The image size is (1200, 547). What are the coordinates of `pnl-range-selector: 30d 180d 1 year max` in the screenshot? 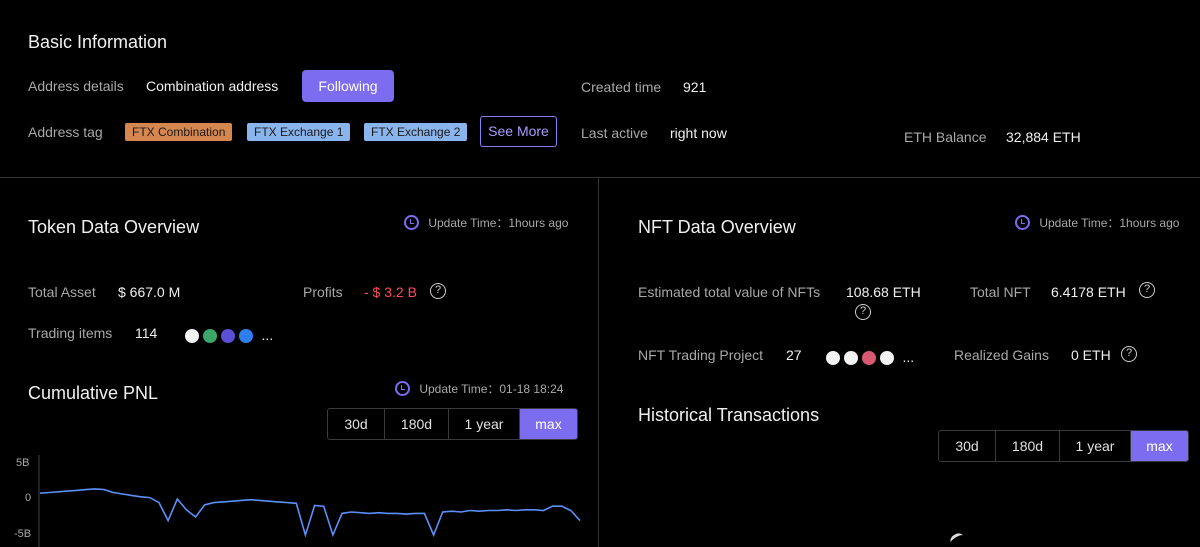 It's located at (452, 424).